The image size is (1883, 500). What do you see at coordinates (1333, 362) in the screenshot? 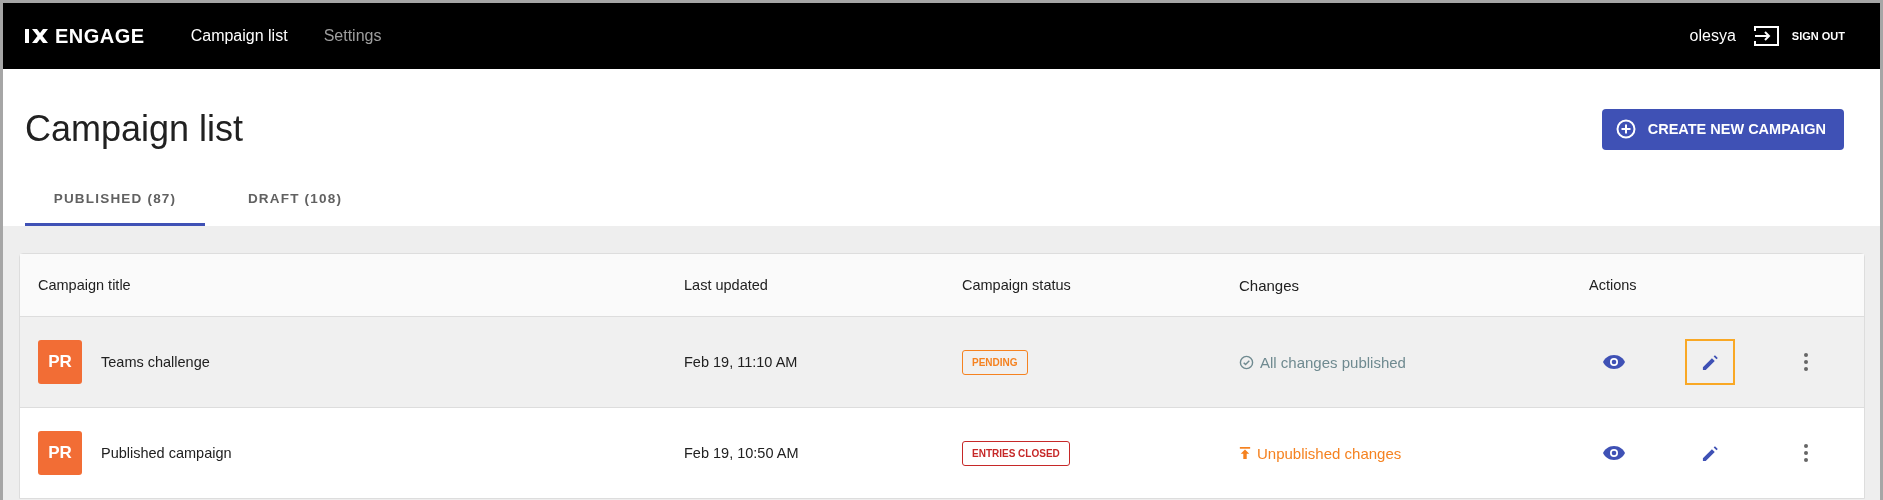
I see `changes-status: All changes published` at bounding box center [1333, 362].